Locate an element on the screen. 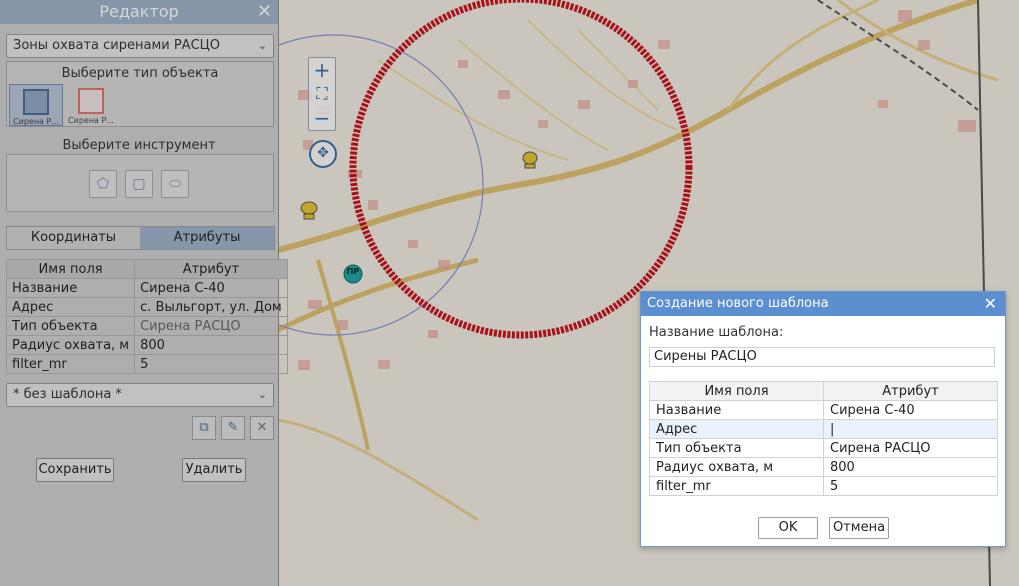 The height and width of the screenshot is (586, 1019). ok-button: OK is located at coordinates (788, 528).